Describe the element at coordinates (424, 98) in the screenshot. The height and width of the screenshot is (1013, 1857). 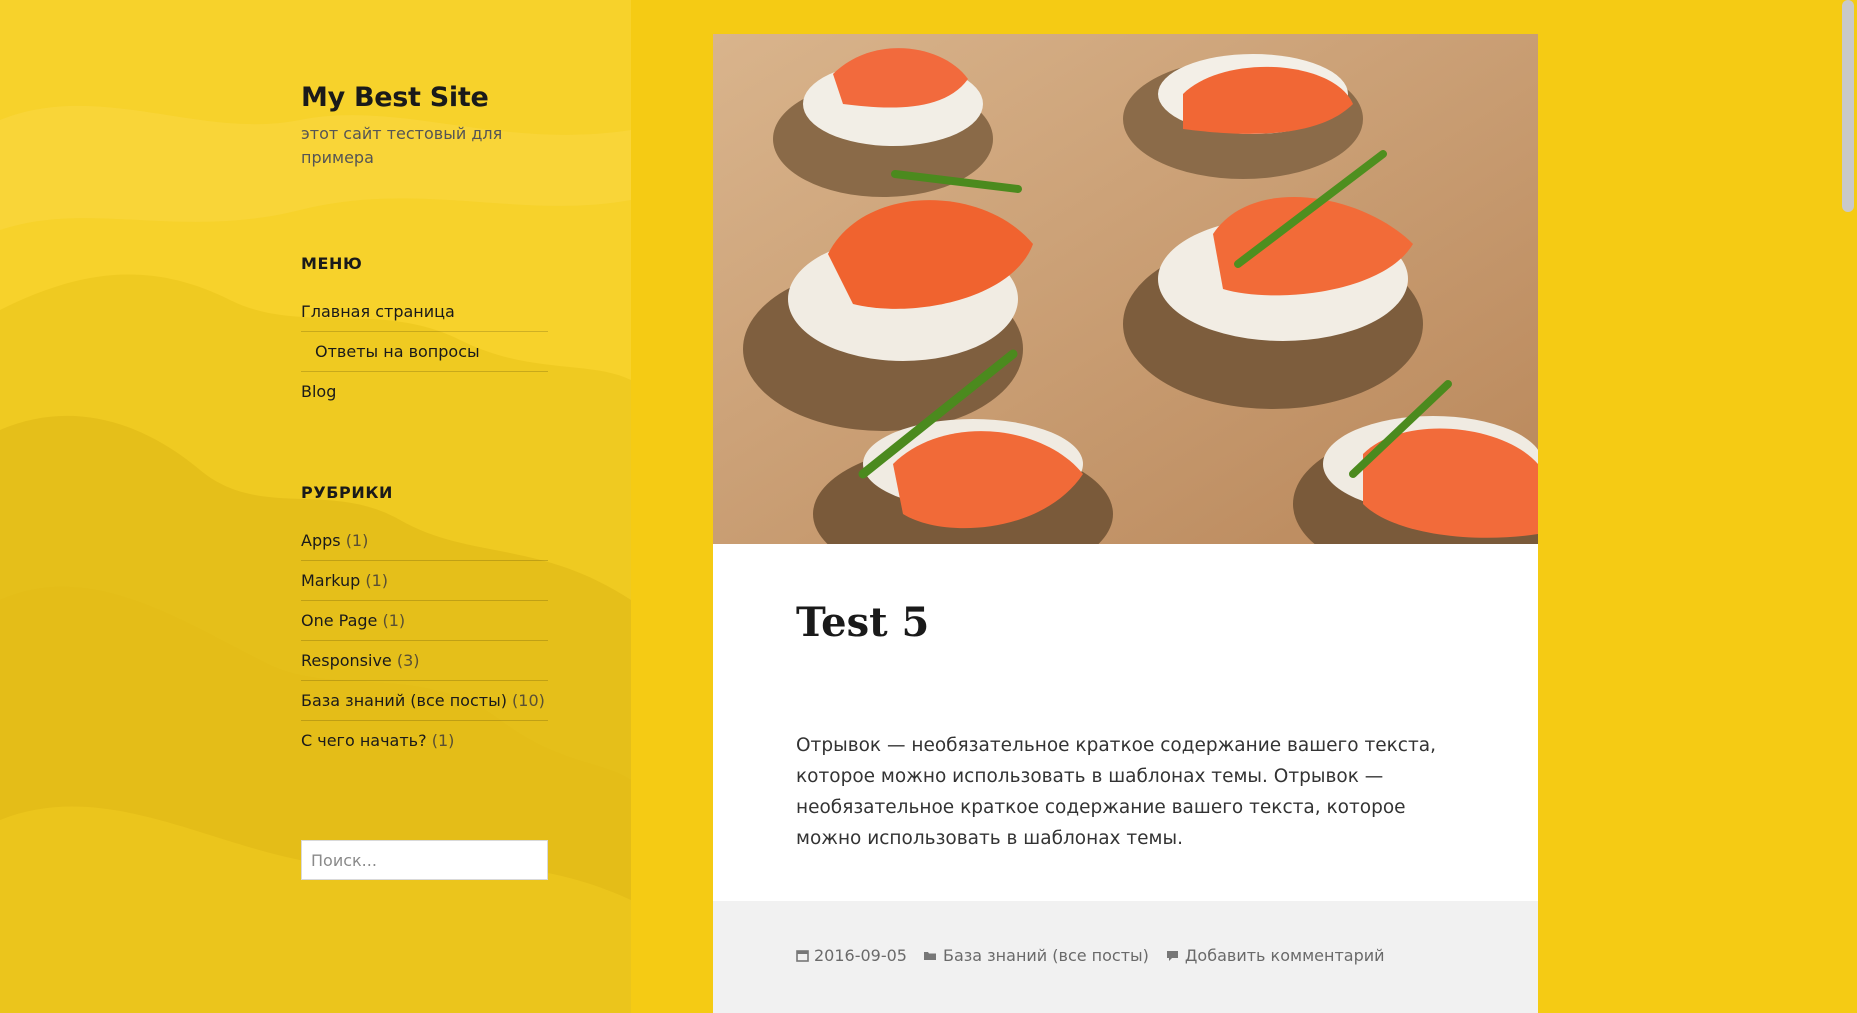
I see `site-title: My Best Site` at that location.